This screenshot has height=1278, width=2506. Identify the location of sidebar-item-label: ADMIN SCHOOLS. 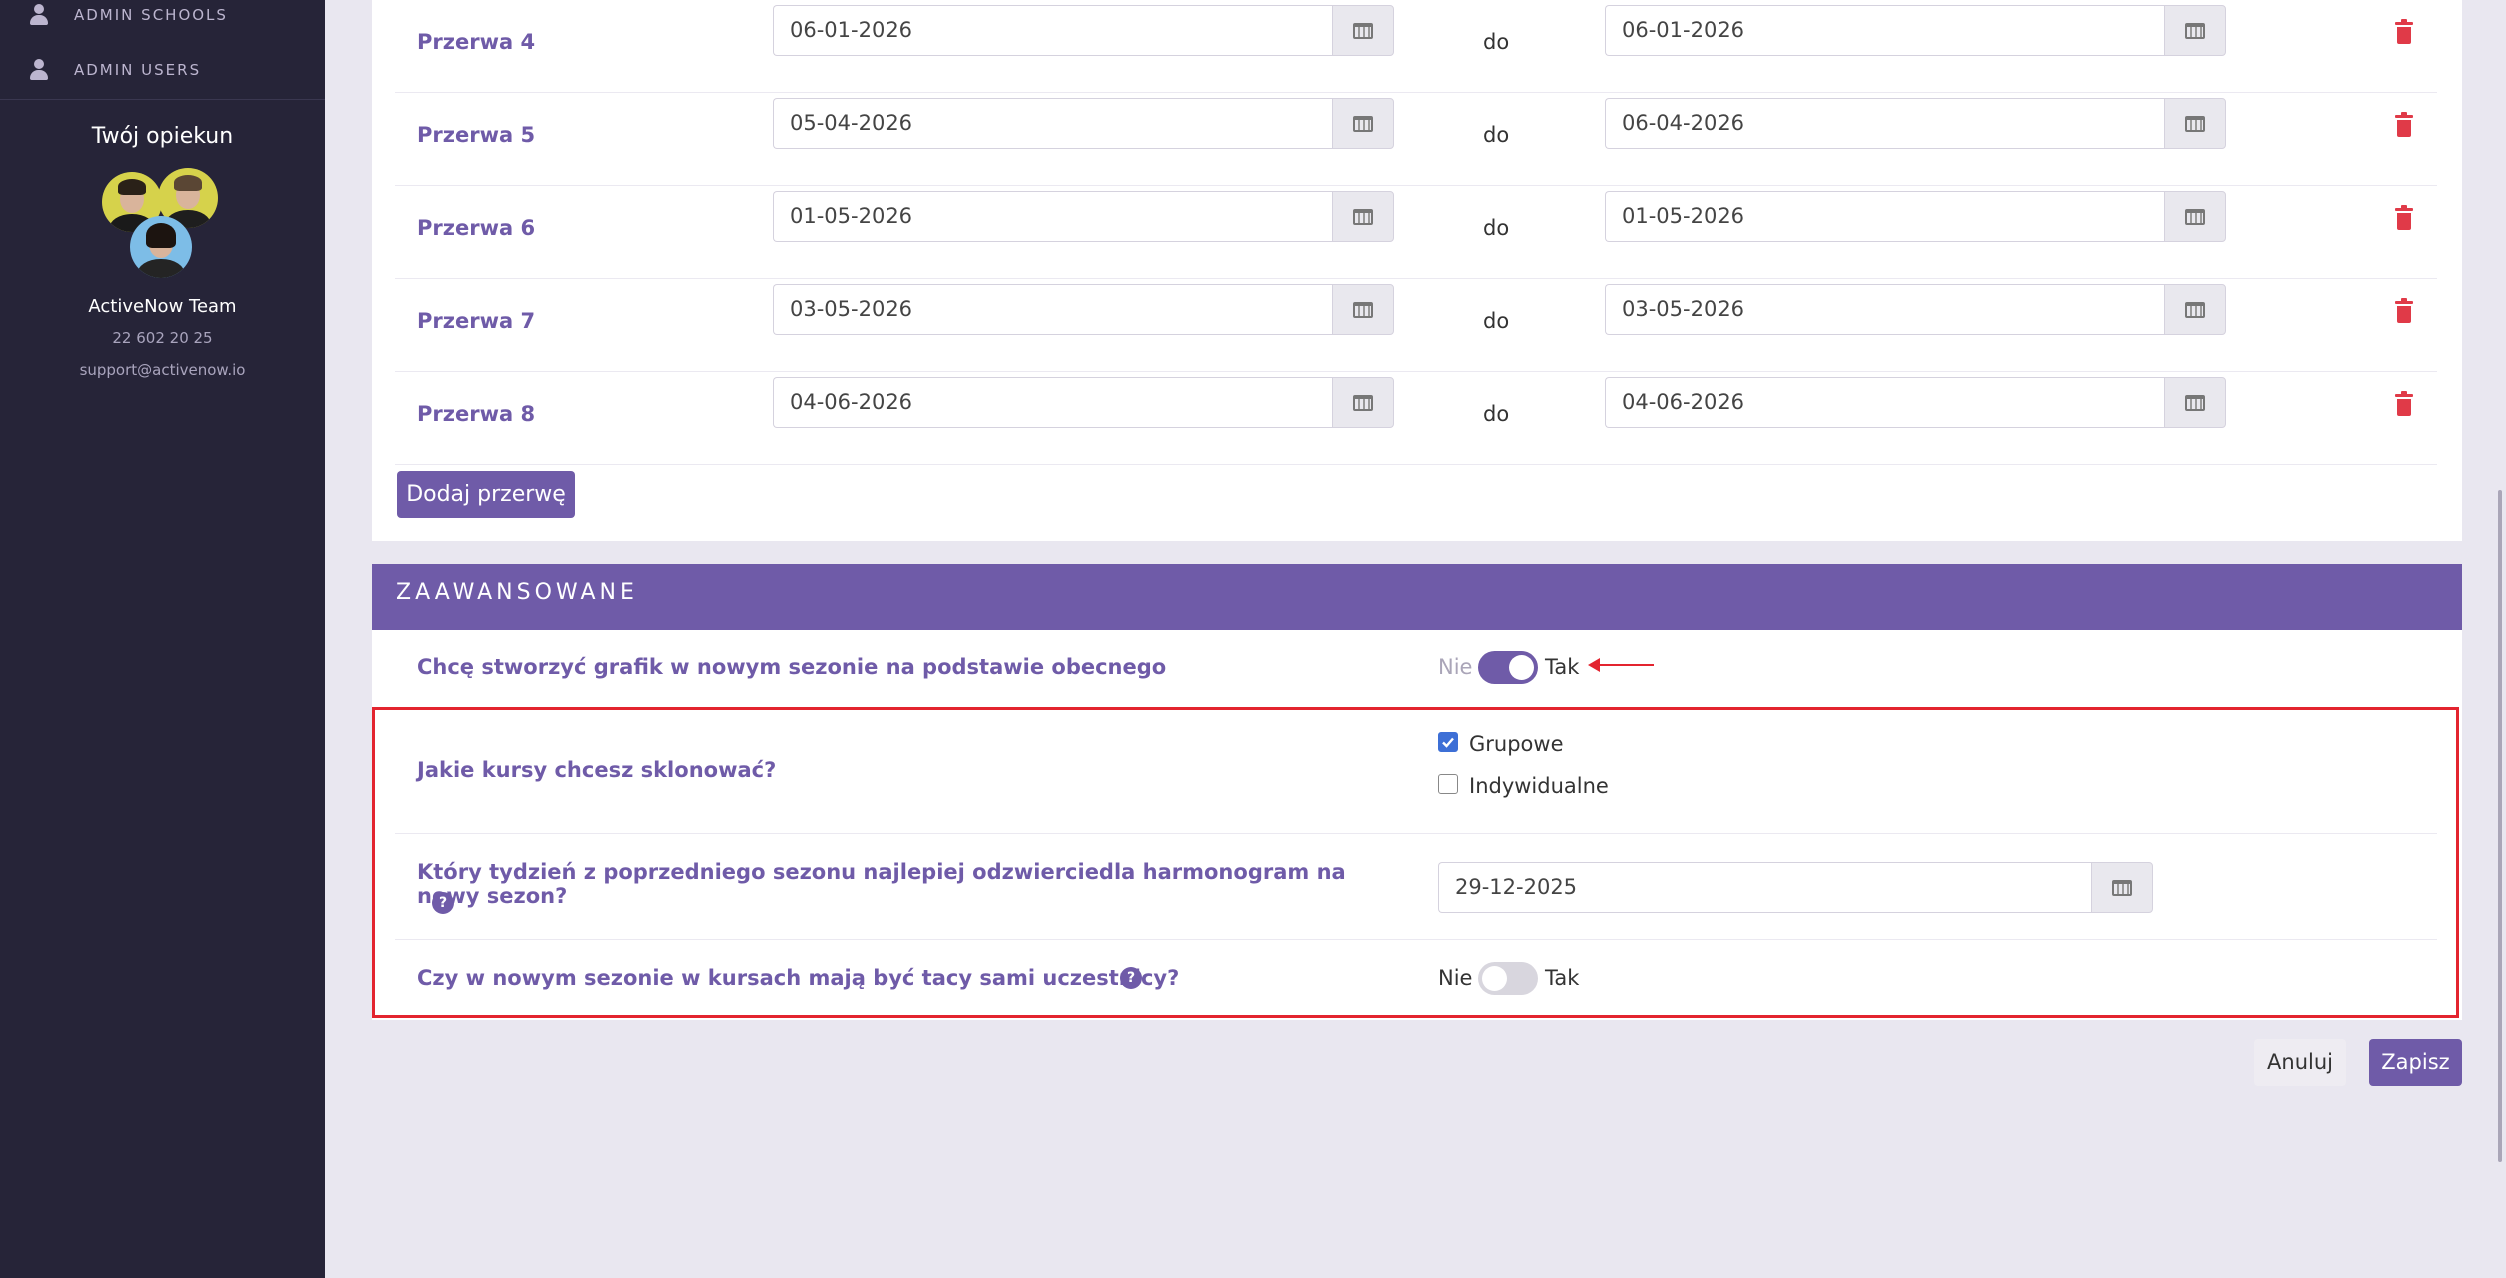
(151, 15).